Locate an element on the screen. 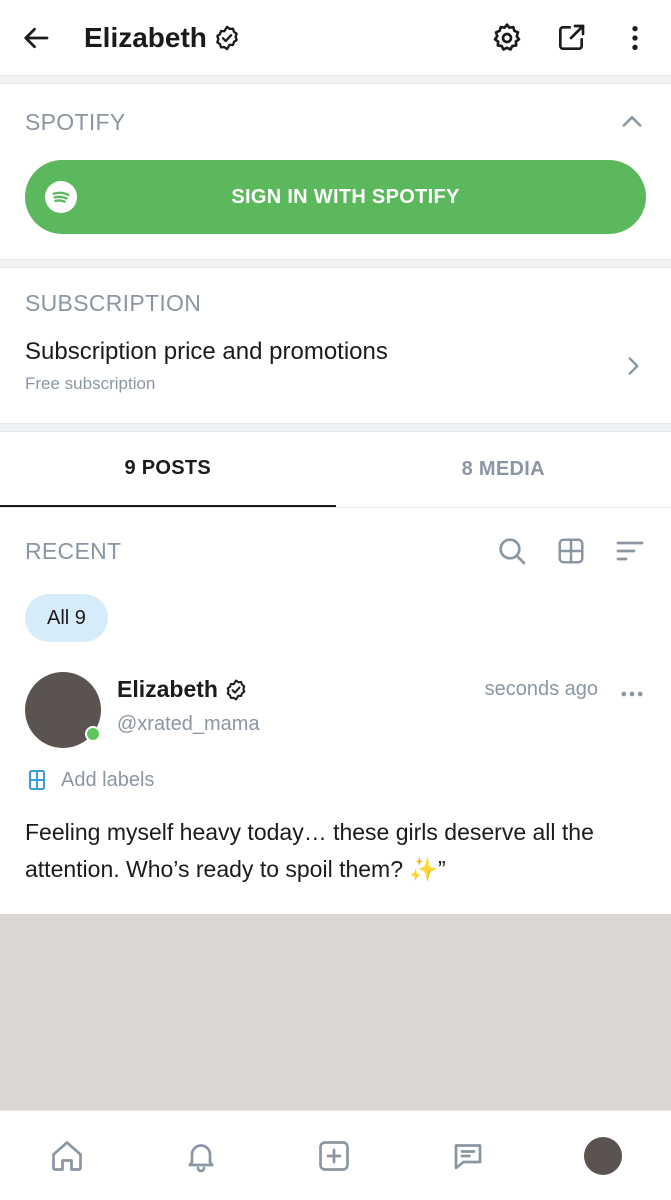  settings-button is located at coordinates (507, 38).